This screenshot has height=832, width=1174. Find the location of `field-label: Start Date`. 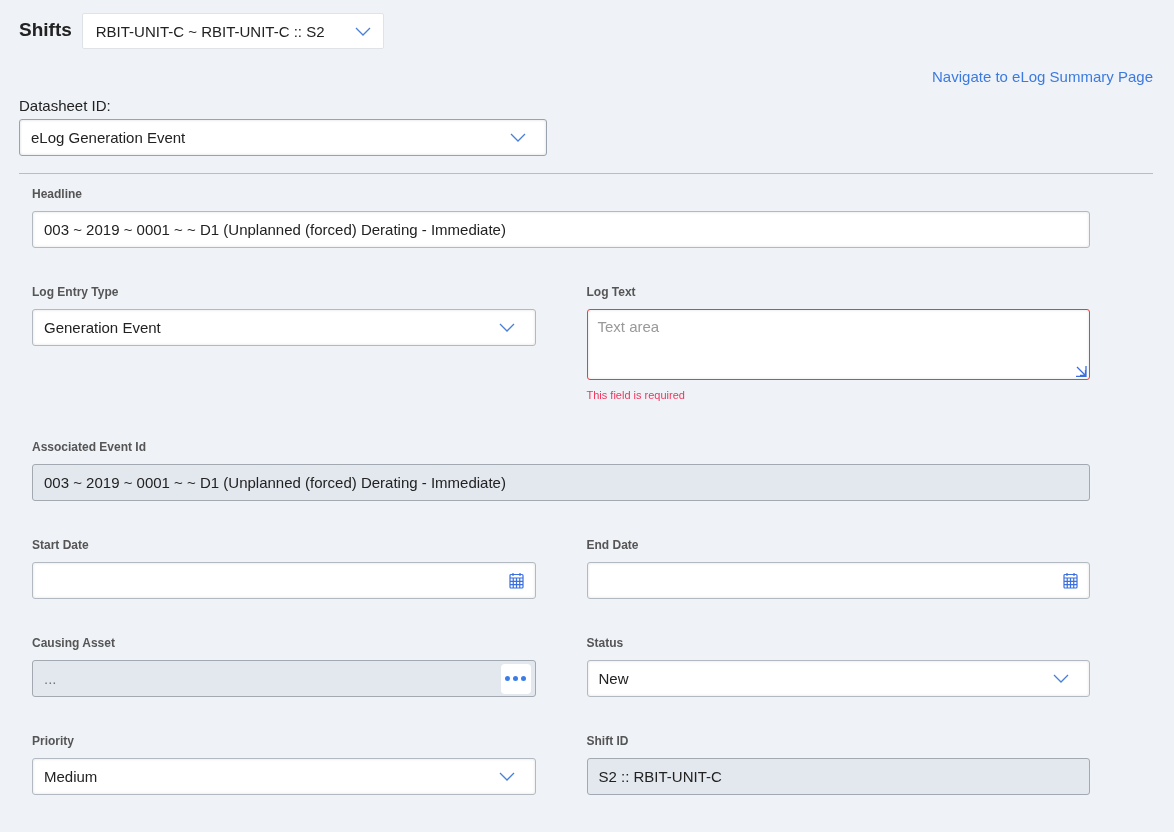

field-label: Start Date is located at coordinates (61, 545).